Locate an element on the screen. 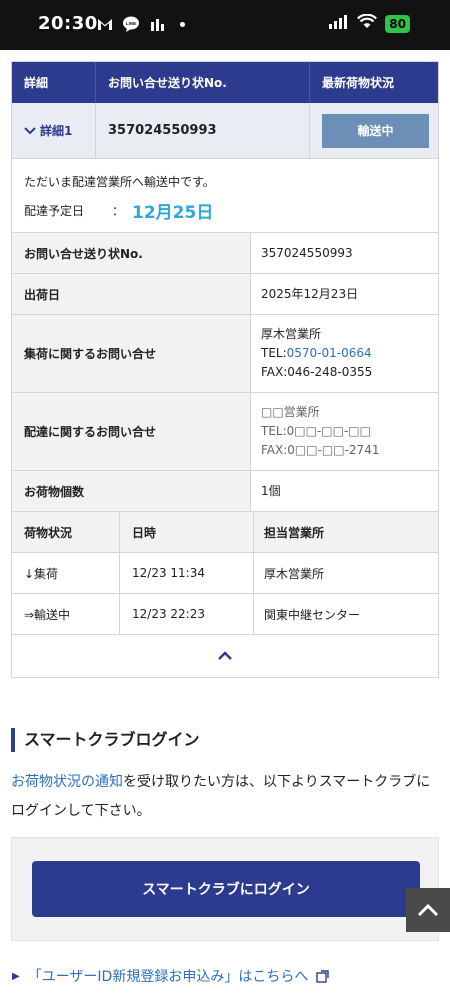 This screenshot has width=450, height=1000. info-row-ship-date: 出荷日 2025年12月23日 is located at coordinates (225, 294).